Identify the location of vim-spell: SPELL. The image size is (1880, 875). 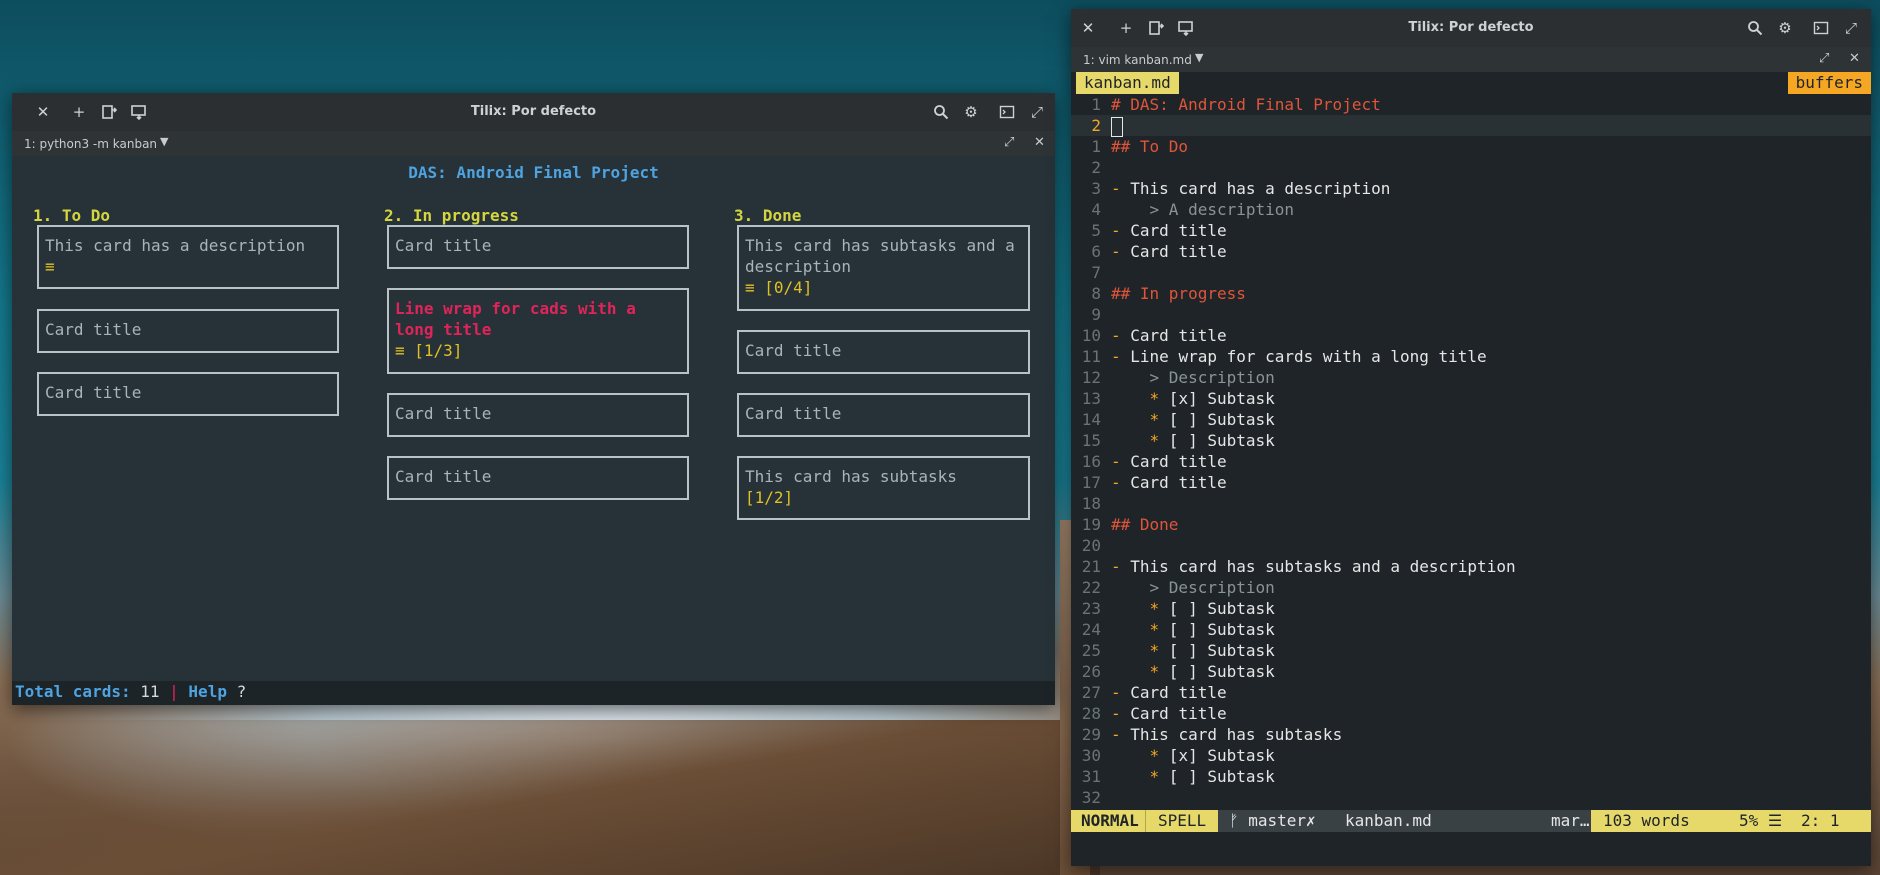
(1182, 821).